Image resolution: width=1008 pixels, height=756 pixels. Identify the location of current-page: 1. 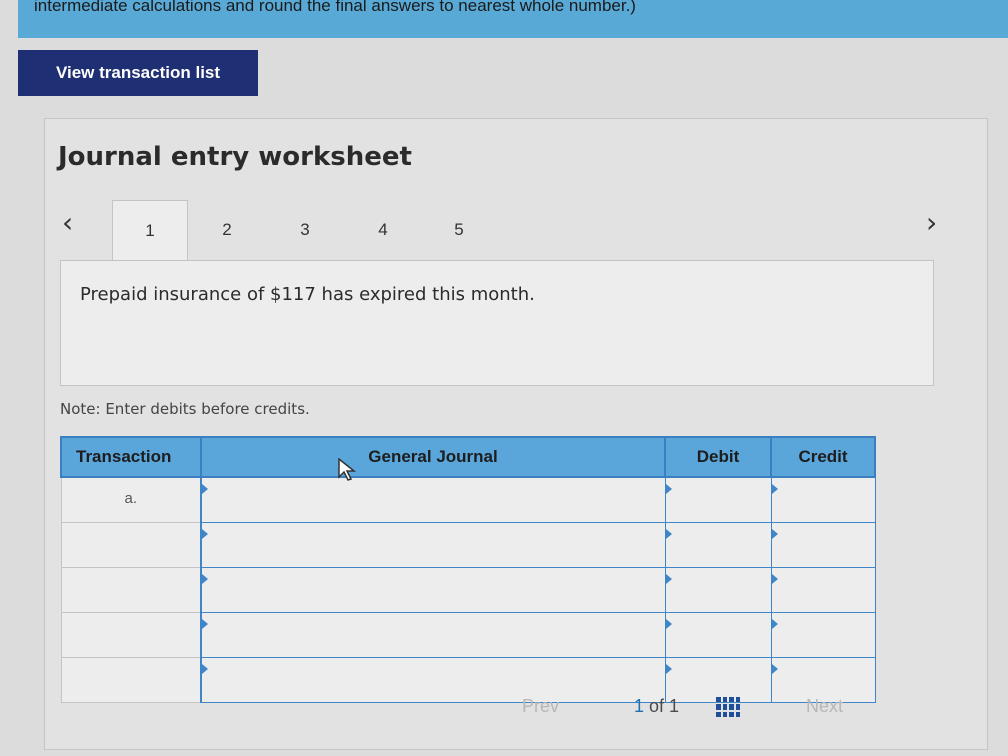
(639, 706).